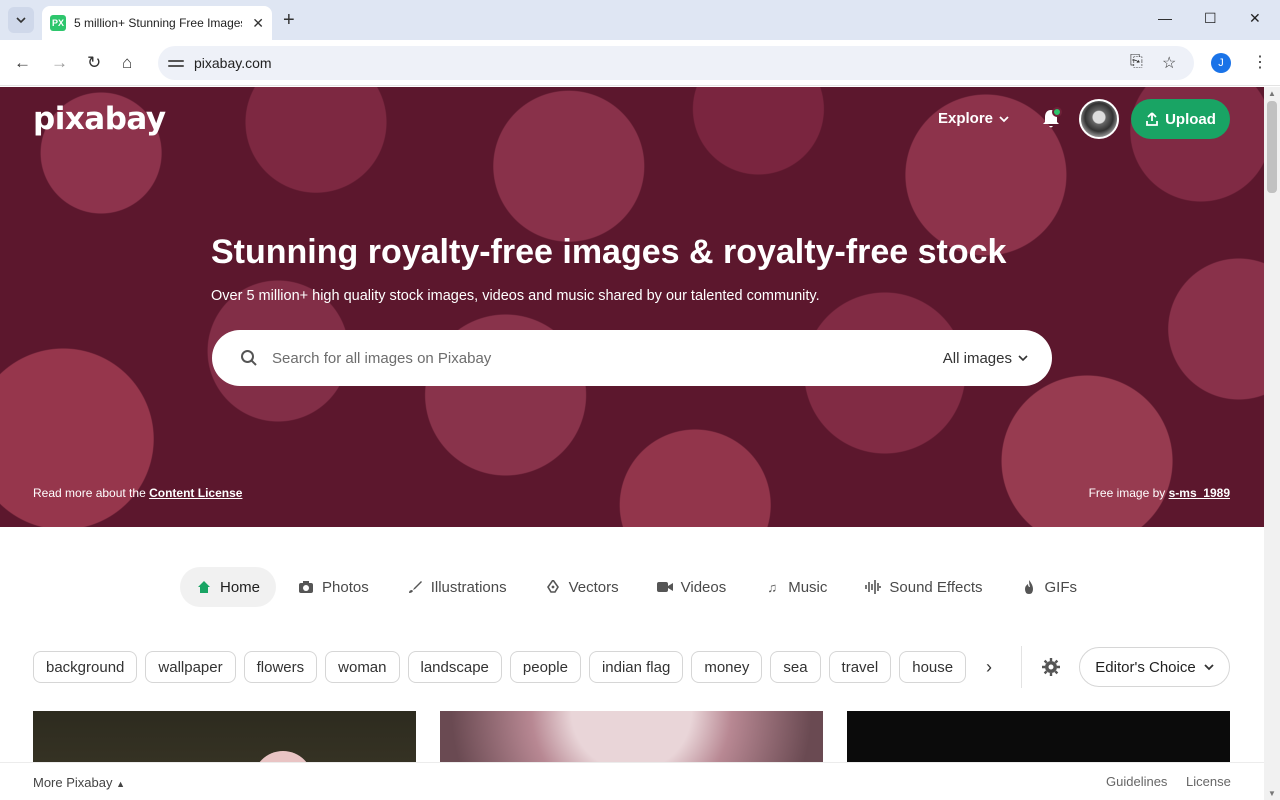 The height and width of the screenshot is (800, 1280). I want to click on tab-close-icon: ✕, so click(258, 23).